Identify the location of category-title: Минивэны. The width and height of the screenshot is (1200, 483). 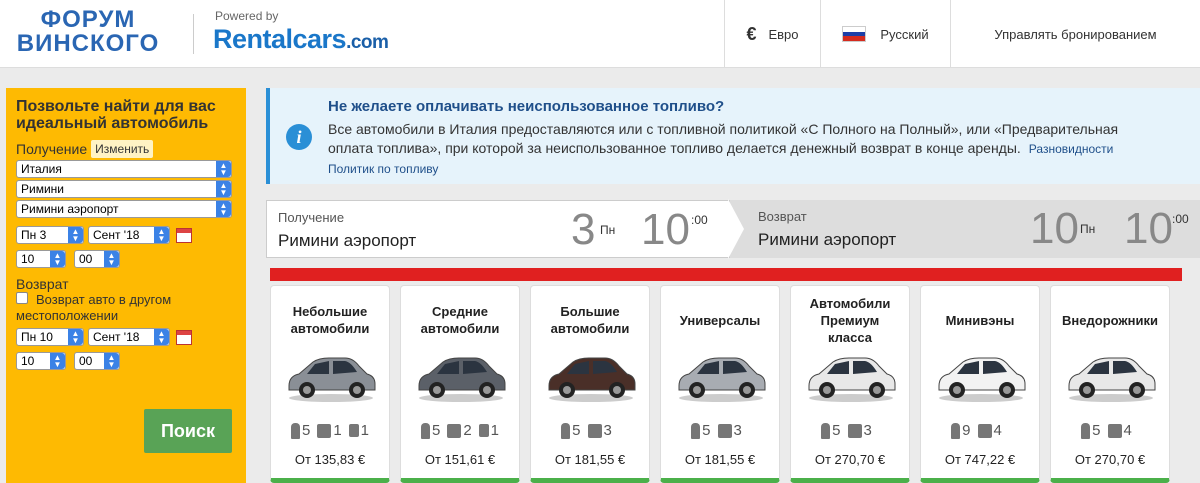
(980, 320).